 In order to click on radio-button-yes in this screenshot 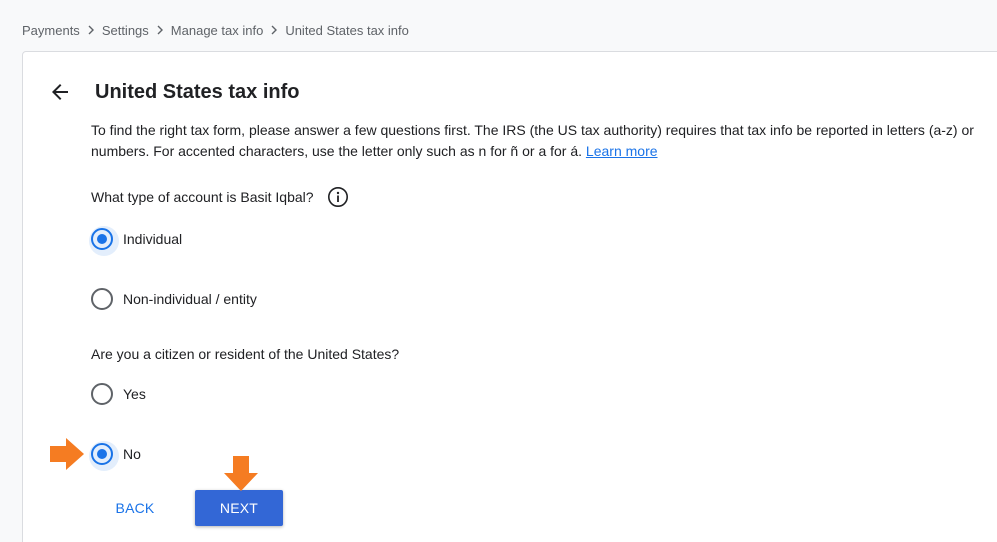, I will do `click(102, 394)`.